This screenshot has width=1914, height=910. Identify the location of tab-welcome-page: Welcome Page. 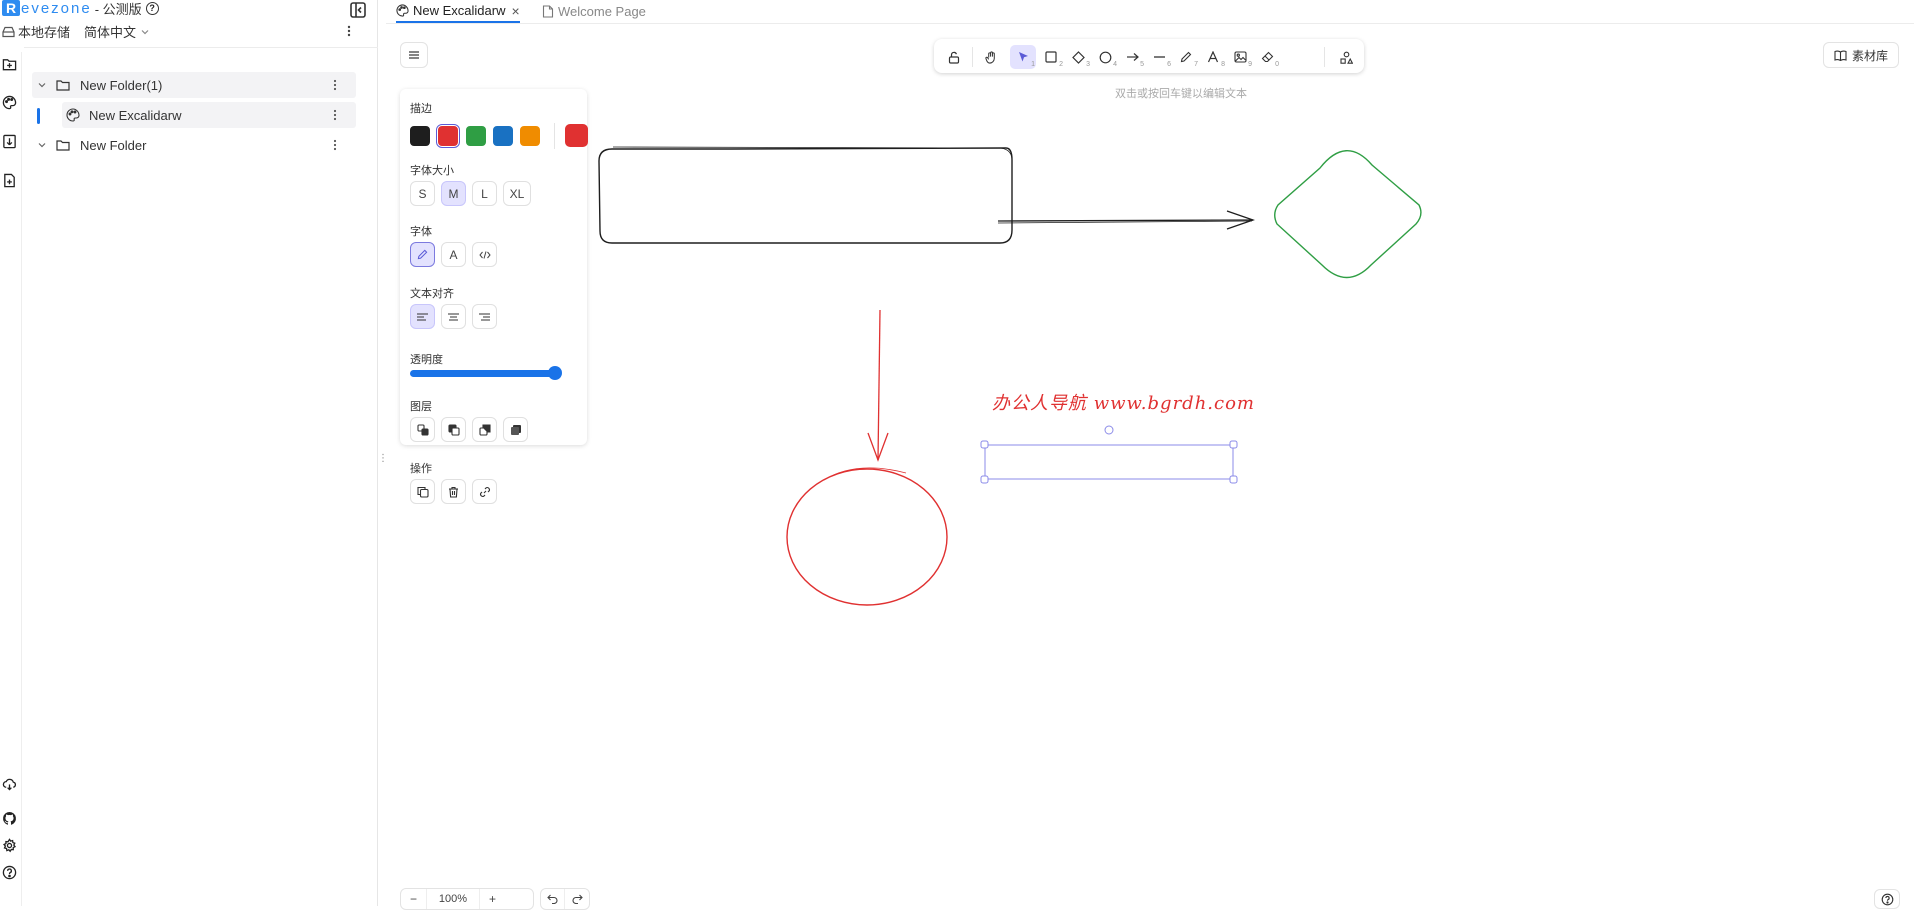
(594, 11).